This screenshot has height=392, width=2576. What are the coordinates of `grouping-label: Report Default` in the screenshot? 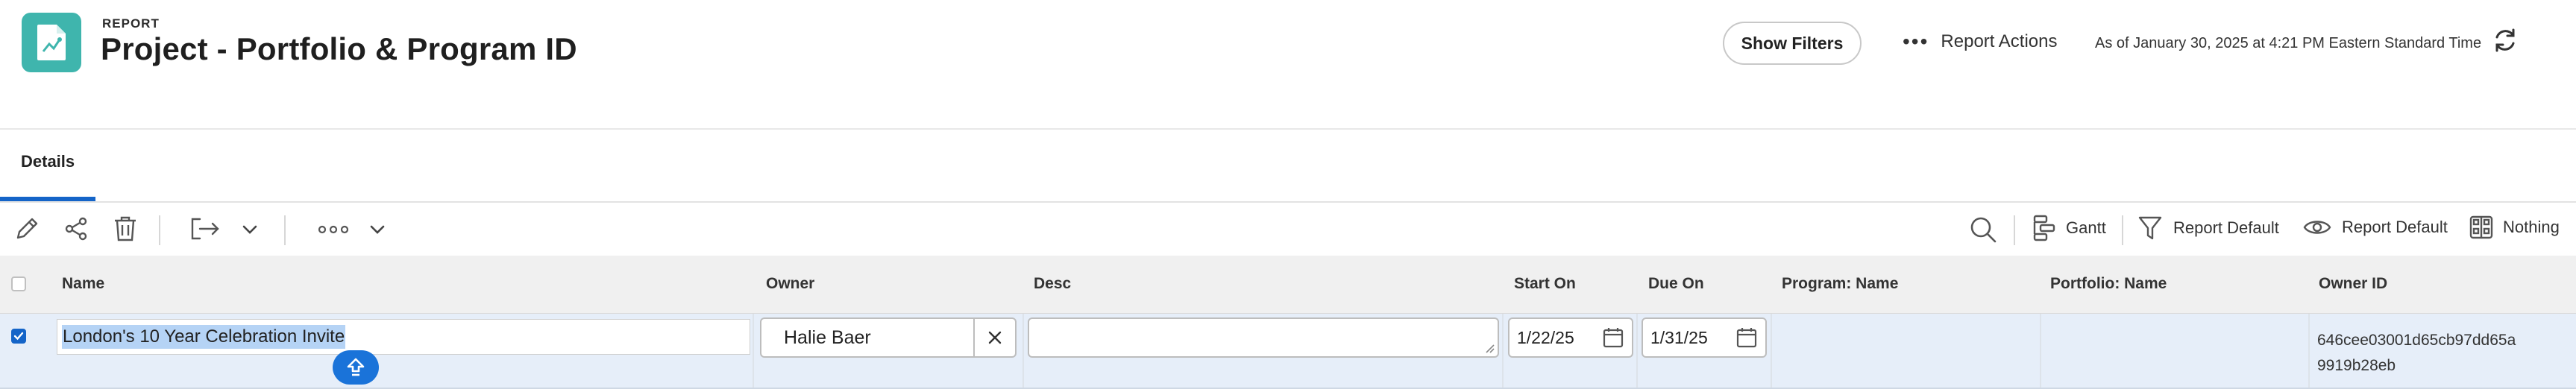 It's located at (2226, 228).